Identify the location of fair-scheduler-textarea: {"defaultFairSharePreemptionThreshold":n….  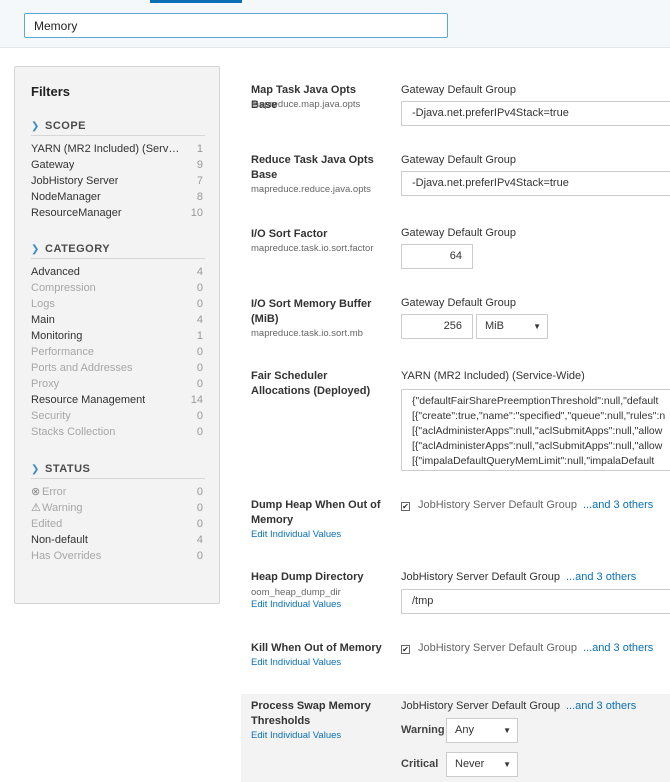
(535, 430).